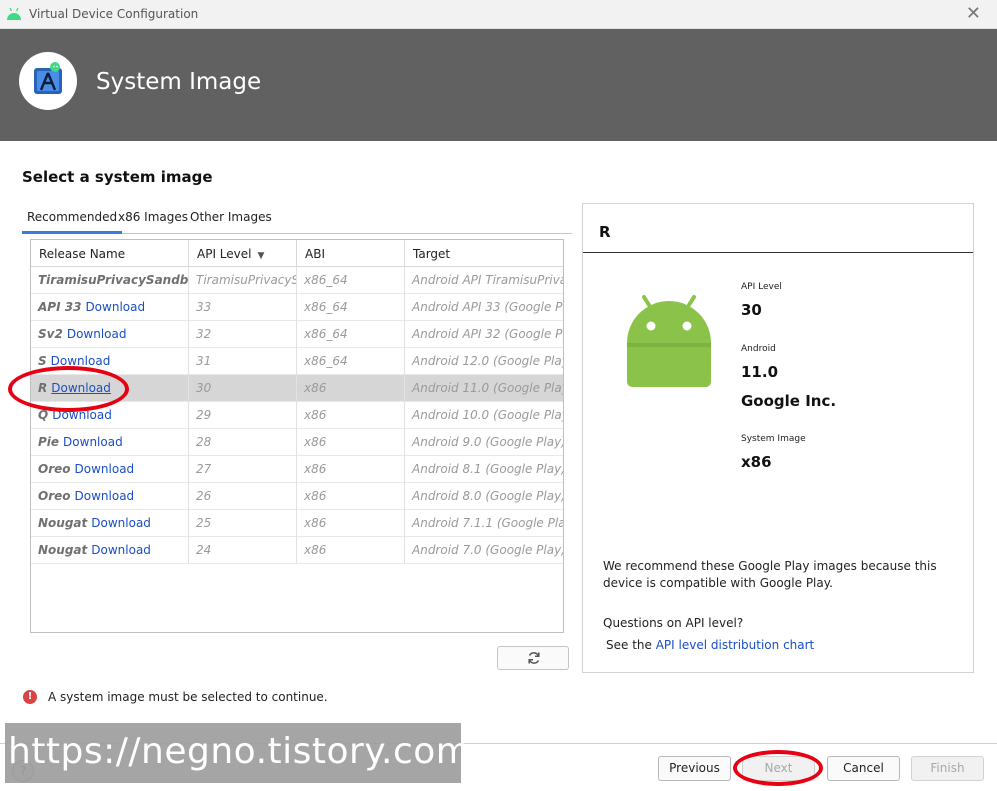  What do you see at coordinates (758, 349) in the screenshot?
I see `android-version-label: Android` at bounding box center [758, 349].